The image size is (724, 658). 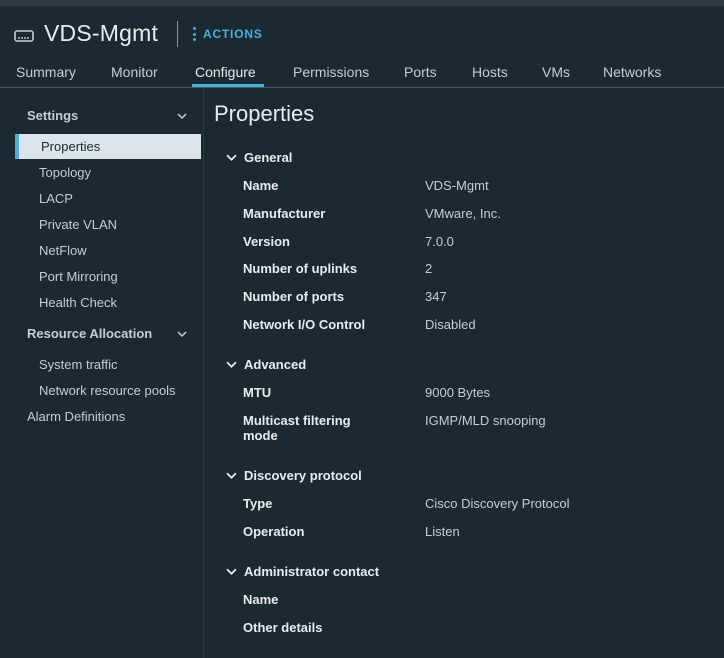 What do you see at coordinates (134, 72) in the screenshot?
I see `tab-monitor: Monitor` at bounding box center [134, 72].